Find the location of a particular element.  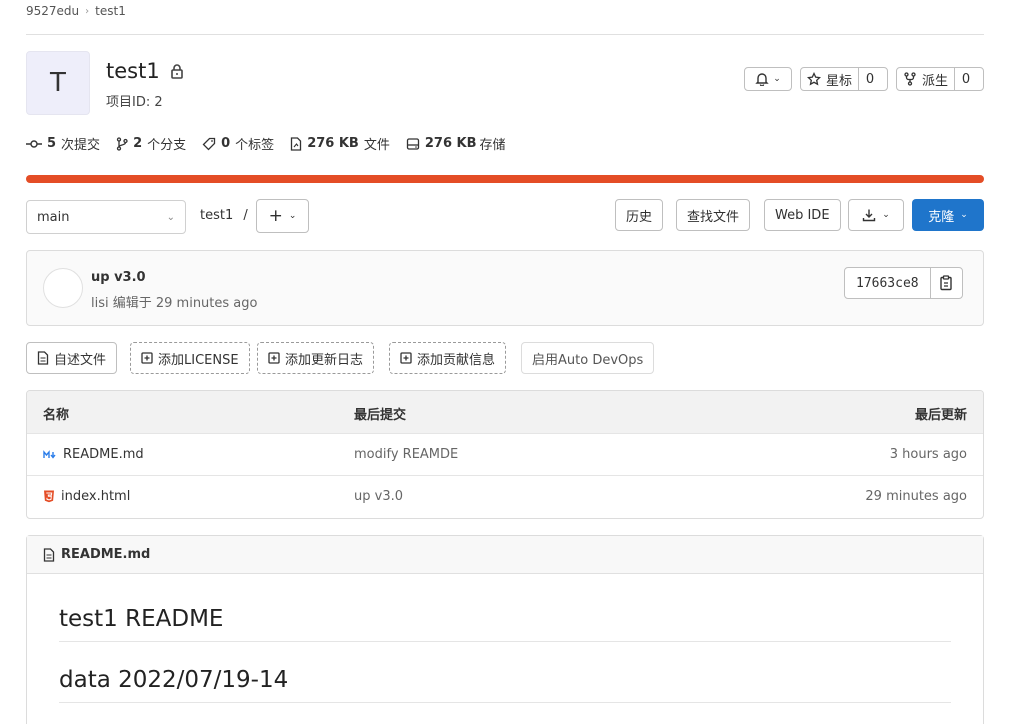

commits-stat: 5 次提交 is located at coordinates (63, 143).